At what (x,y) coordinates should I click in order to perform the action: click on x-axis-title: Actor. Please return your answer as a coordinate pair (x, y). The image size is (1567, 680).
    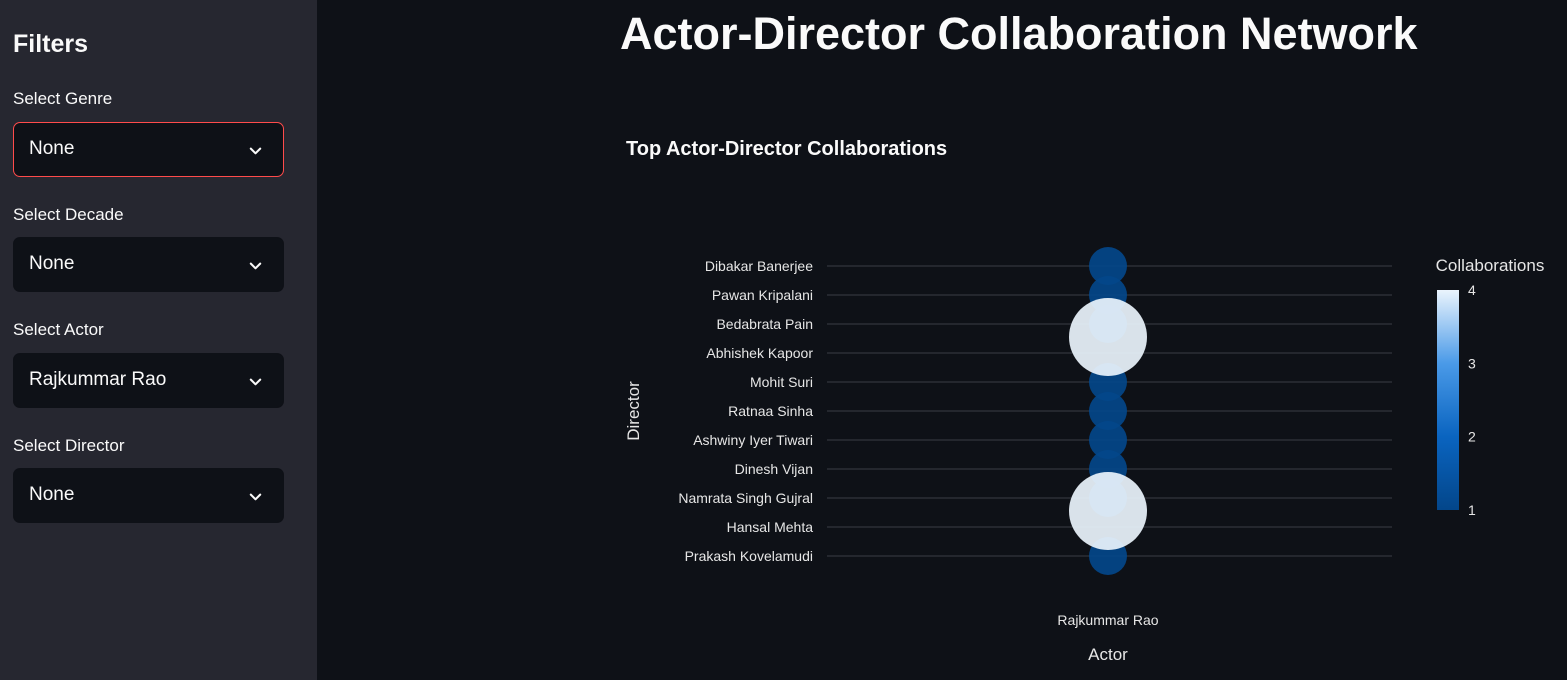
    Looking at the image, I should click on (1108, 654).